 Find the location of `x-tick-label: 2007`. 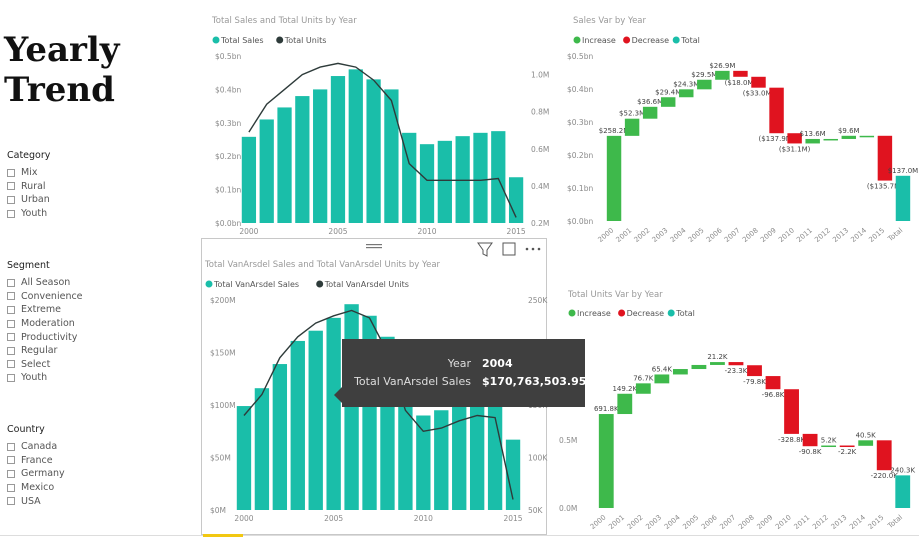

x-tick-label: 2007 is located at coordinates (727, 522).